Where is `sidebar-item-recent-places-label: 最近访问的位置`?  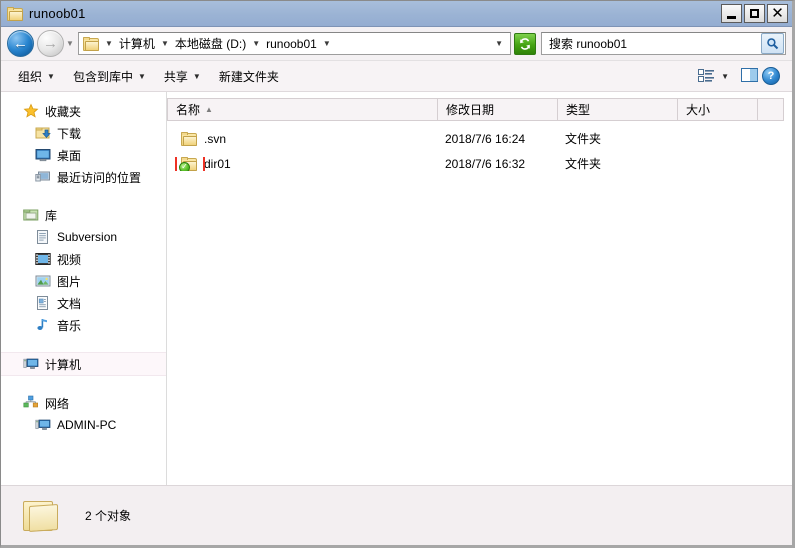 sidebar-item-recent-places-label: 最近访问的位置 is located at coordinates (99, 177).